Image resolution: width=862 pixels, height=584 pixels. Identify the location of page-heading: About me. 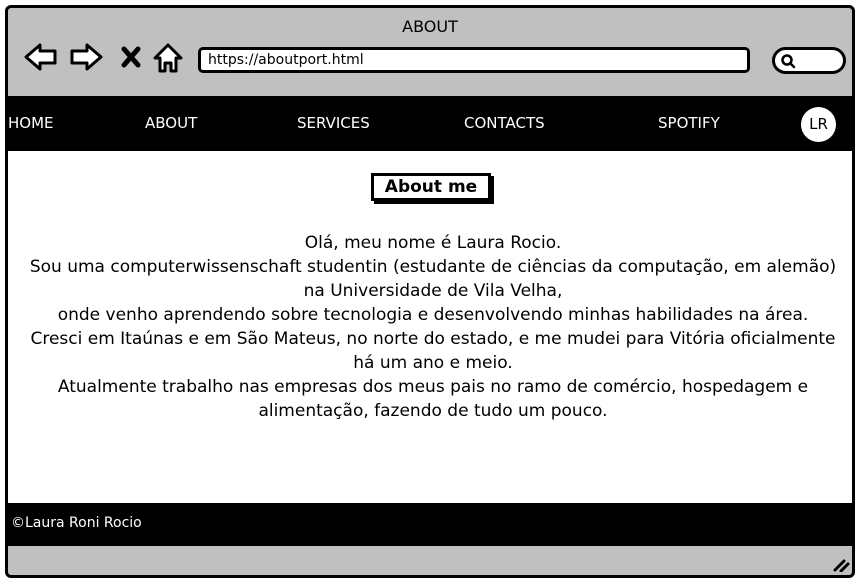
(431, 187).